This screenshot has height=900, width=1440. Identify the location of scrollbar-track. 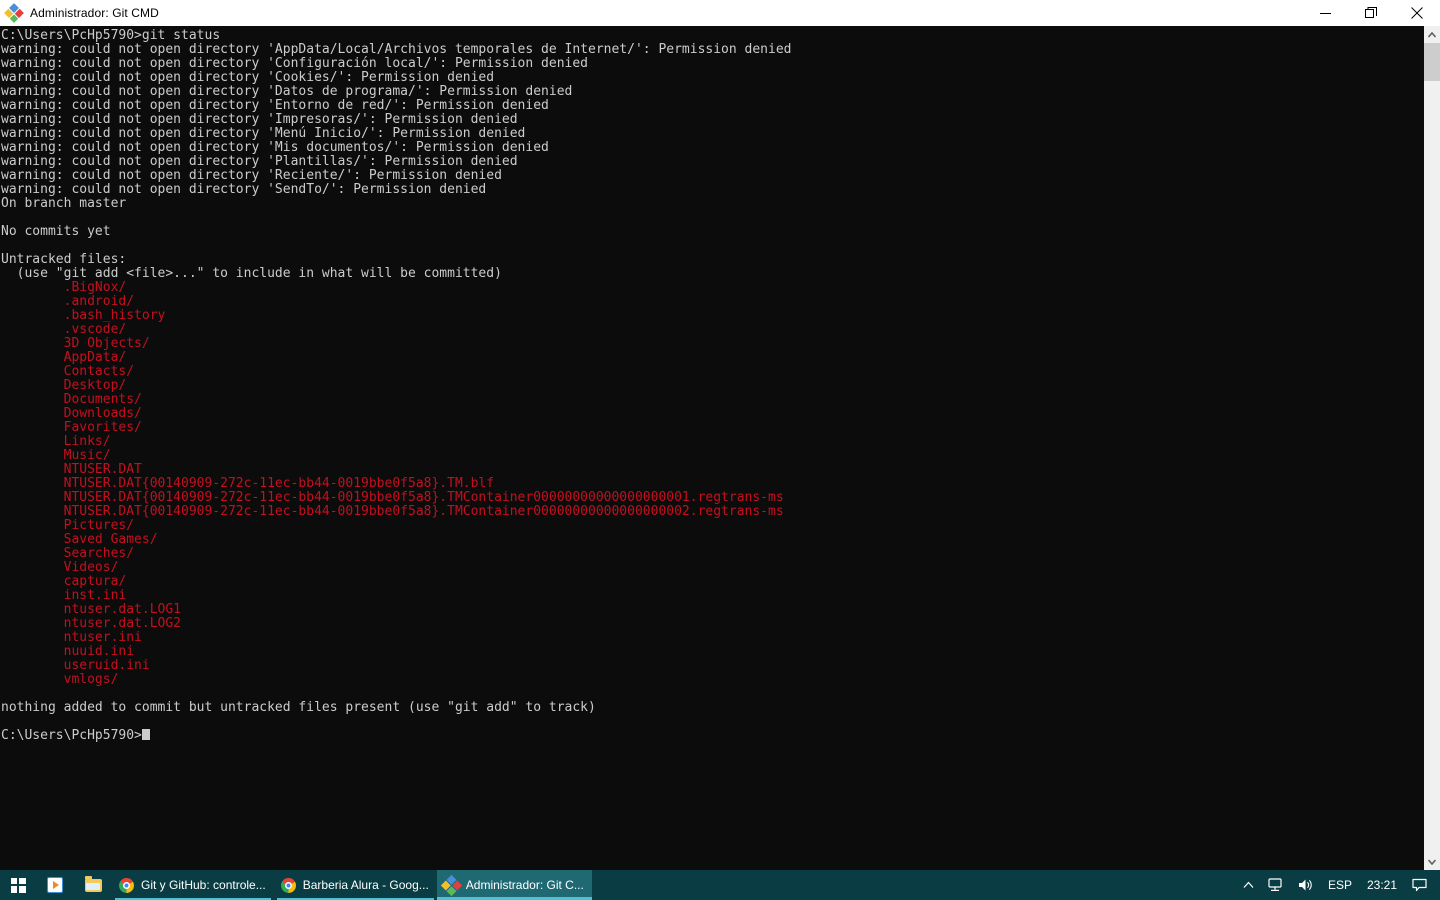
(1432, 467).